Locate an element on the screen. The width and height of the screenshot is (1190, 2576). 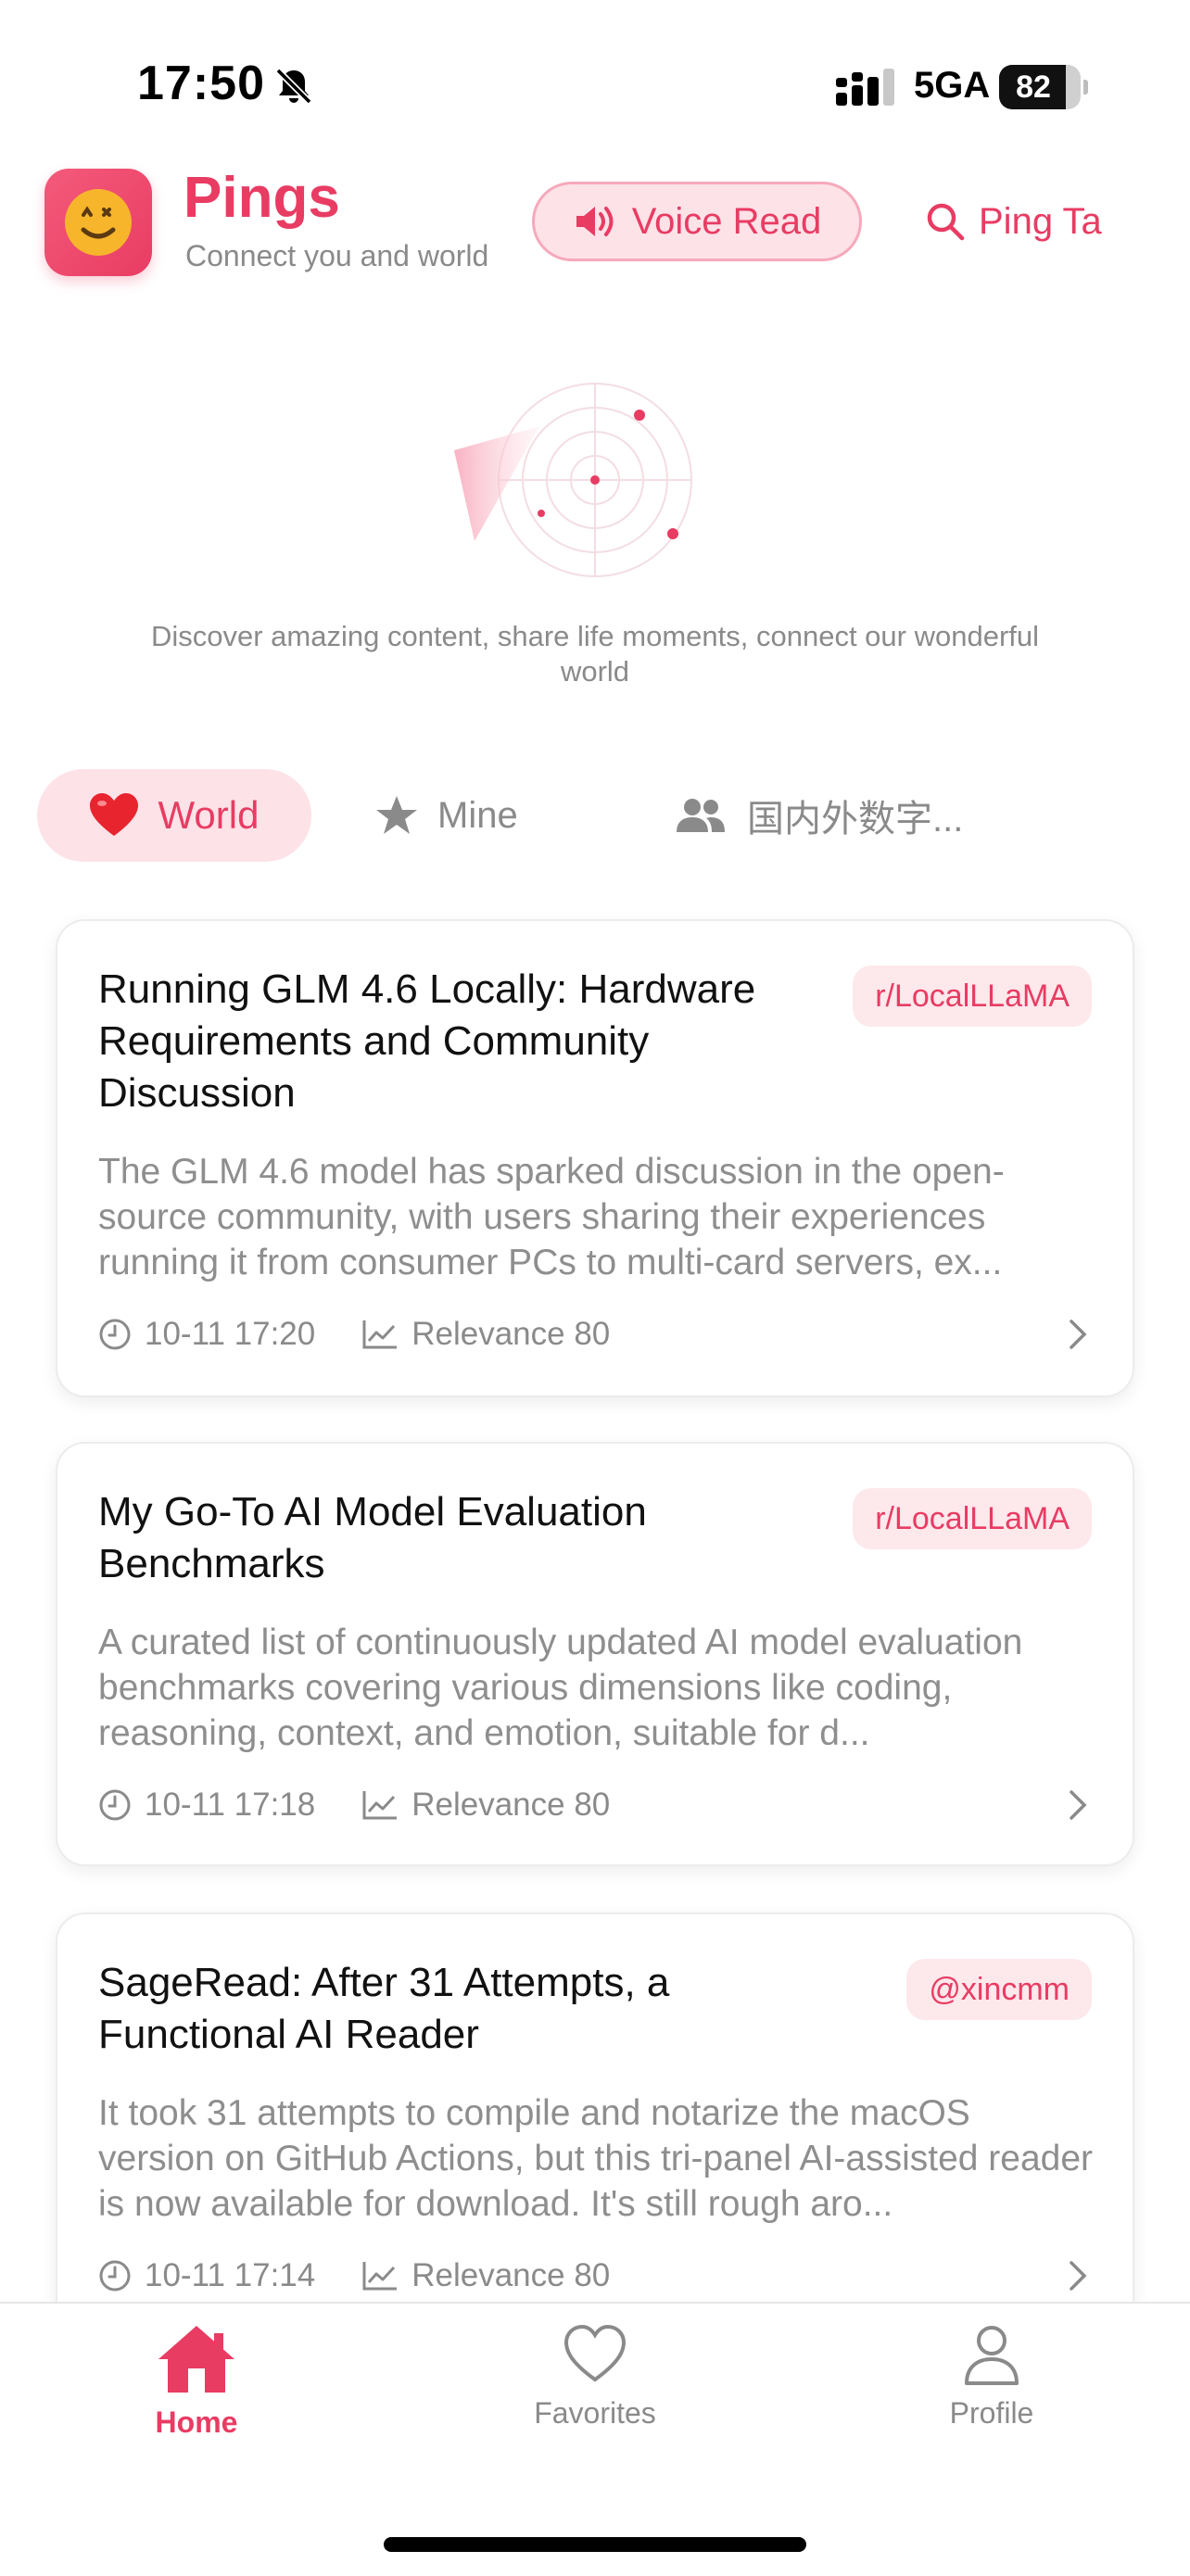
nav-home: Home is located at coordinates (196, 2391).